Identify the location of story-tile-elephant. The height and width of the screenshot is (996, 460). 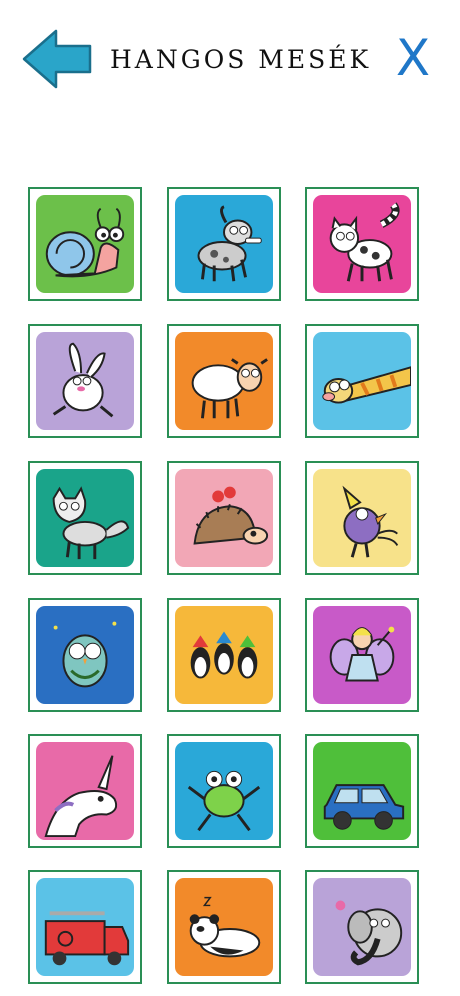
(362, 927).